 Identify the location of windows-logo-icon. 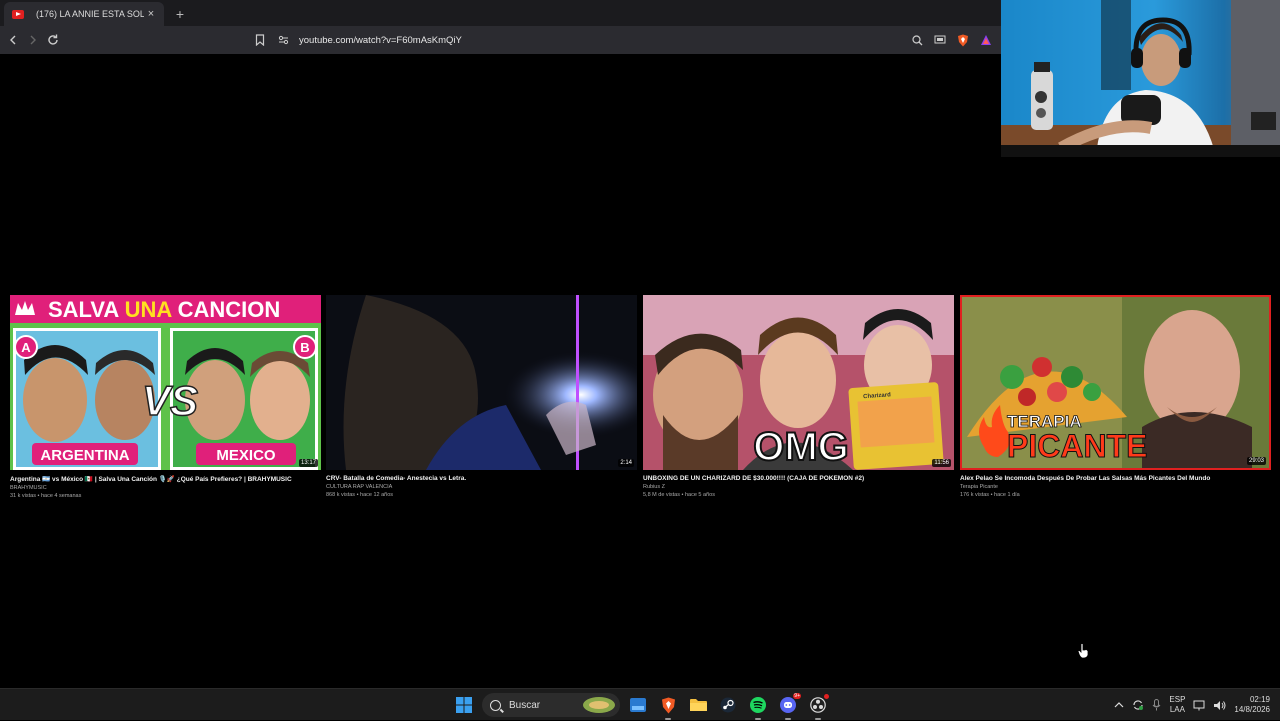
(464, 705).